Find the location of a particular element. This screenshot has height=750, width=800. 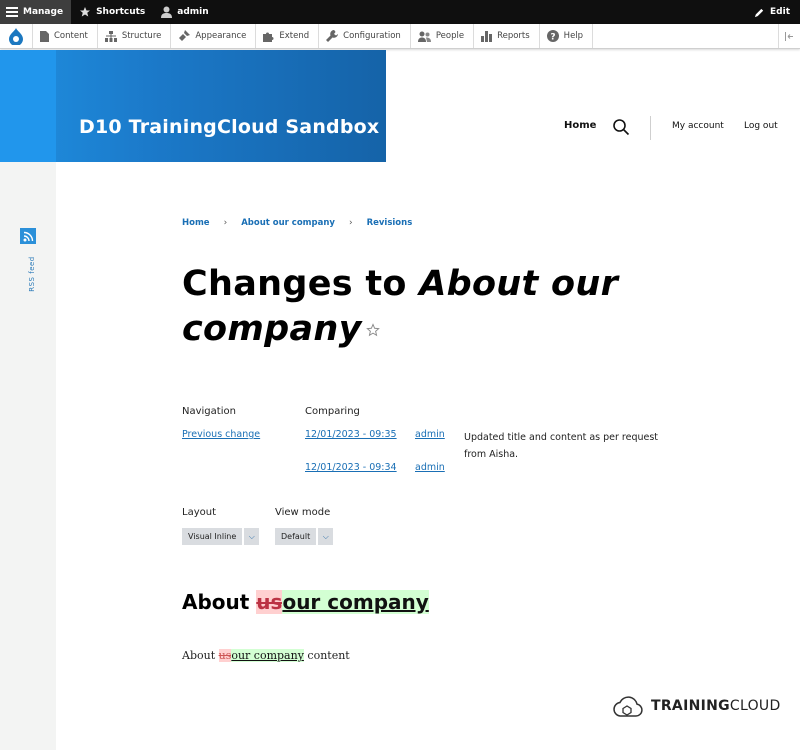

user-icon is located at coordinates (167, 12).